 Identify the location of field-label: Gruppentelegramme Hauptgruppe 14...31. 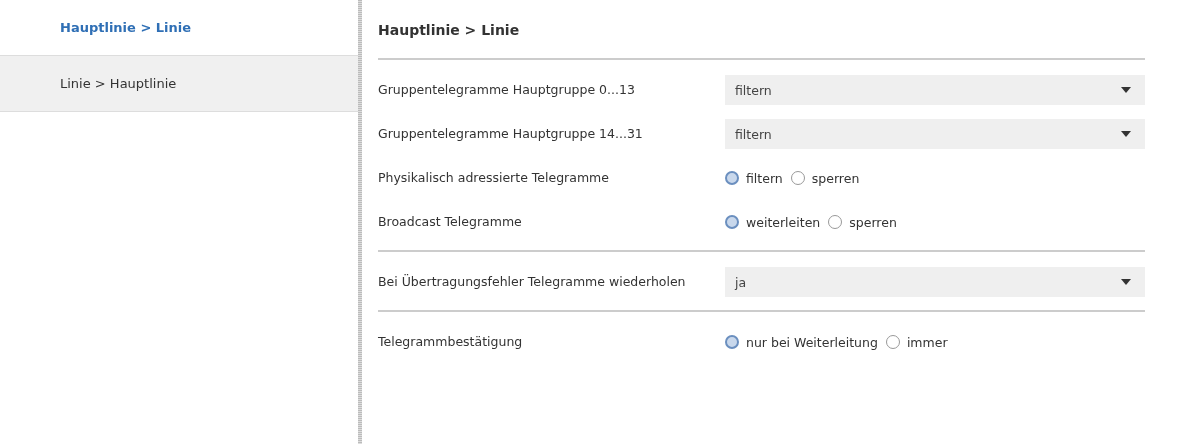
(511, 134).